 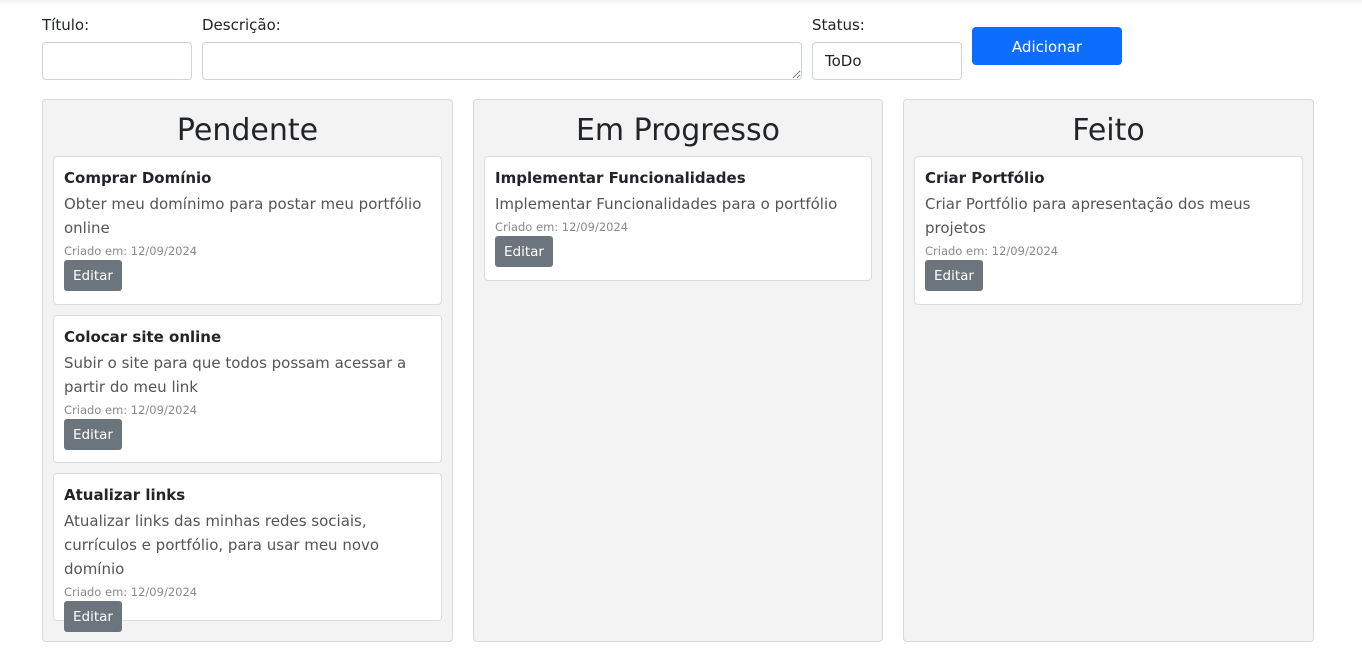 What do you see at coordinates (66, 25) in the screenshot?
I see `title-label: Título:` at bounding box center [66, 25].